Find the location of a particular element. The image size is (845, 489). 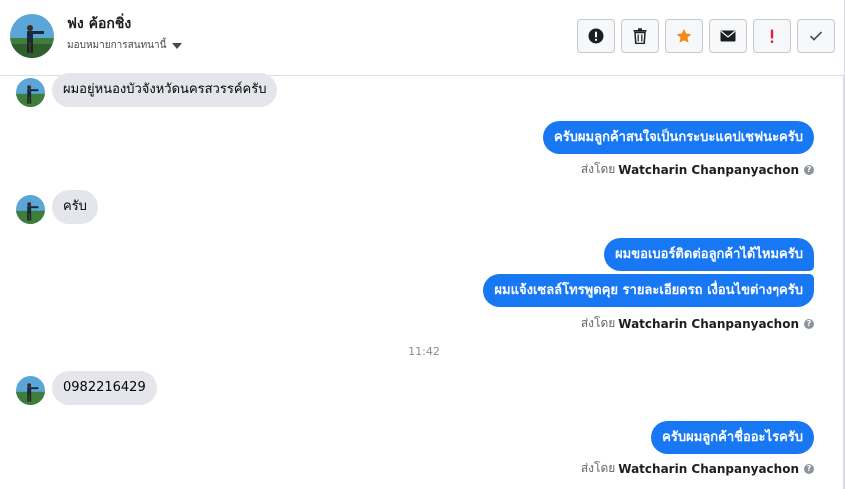

mark-spam-button is located at coordinates (596, 36).